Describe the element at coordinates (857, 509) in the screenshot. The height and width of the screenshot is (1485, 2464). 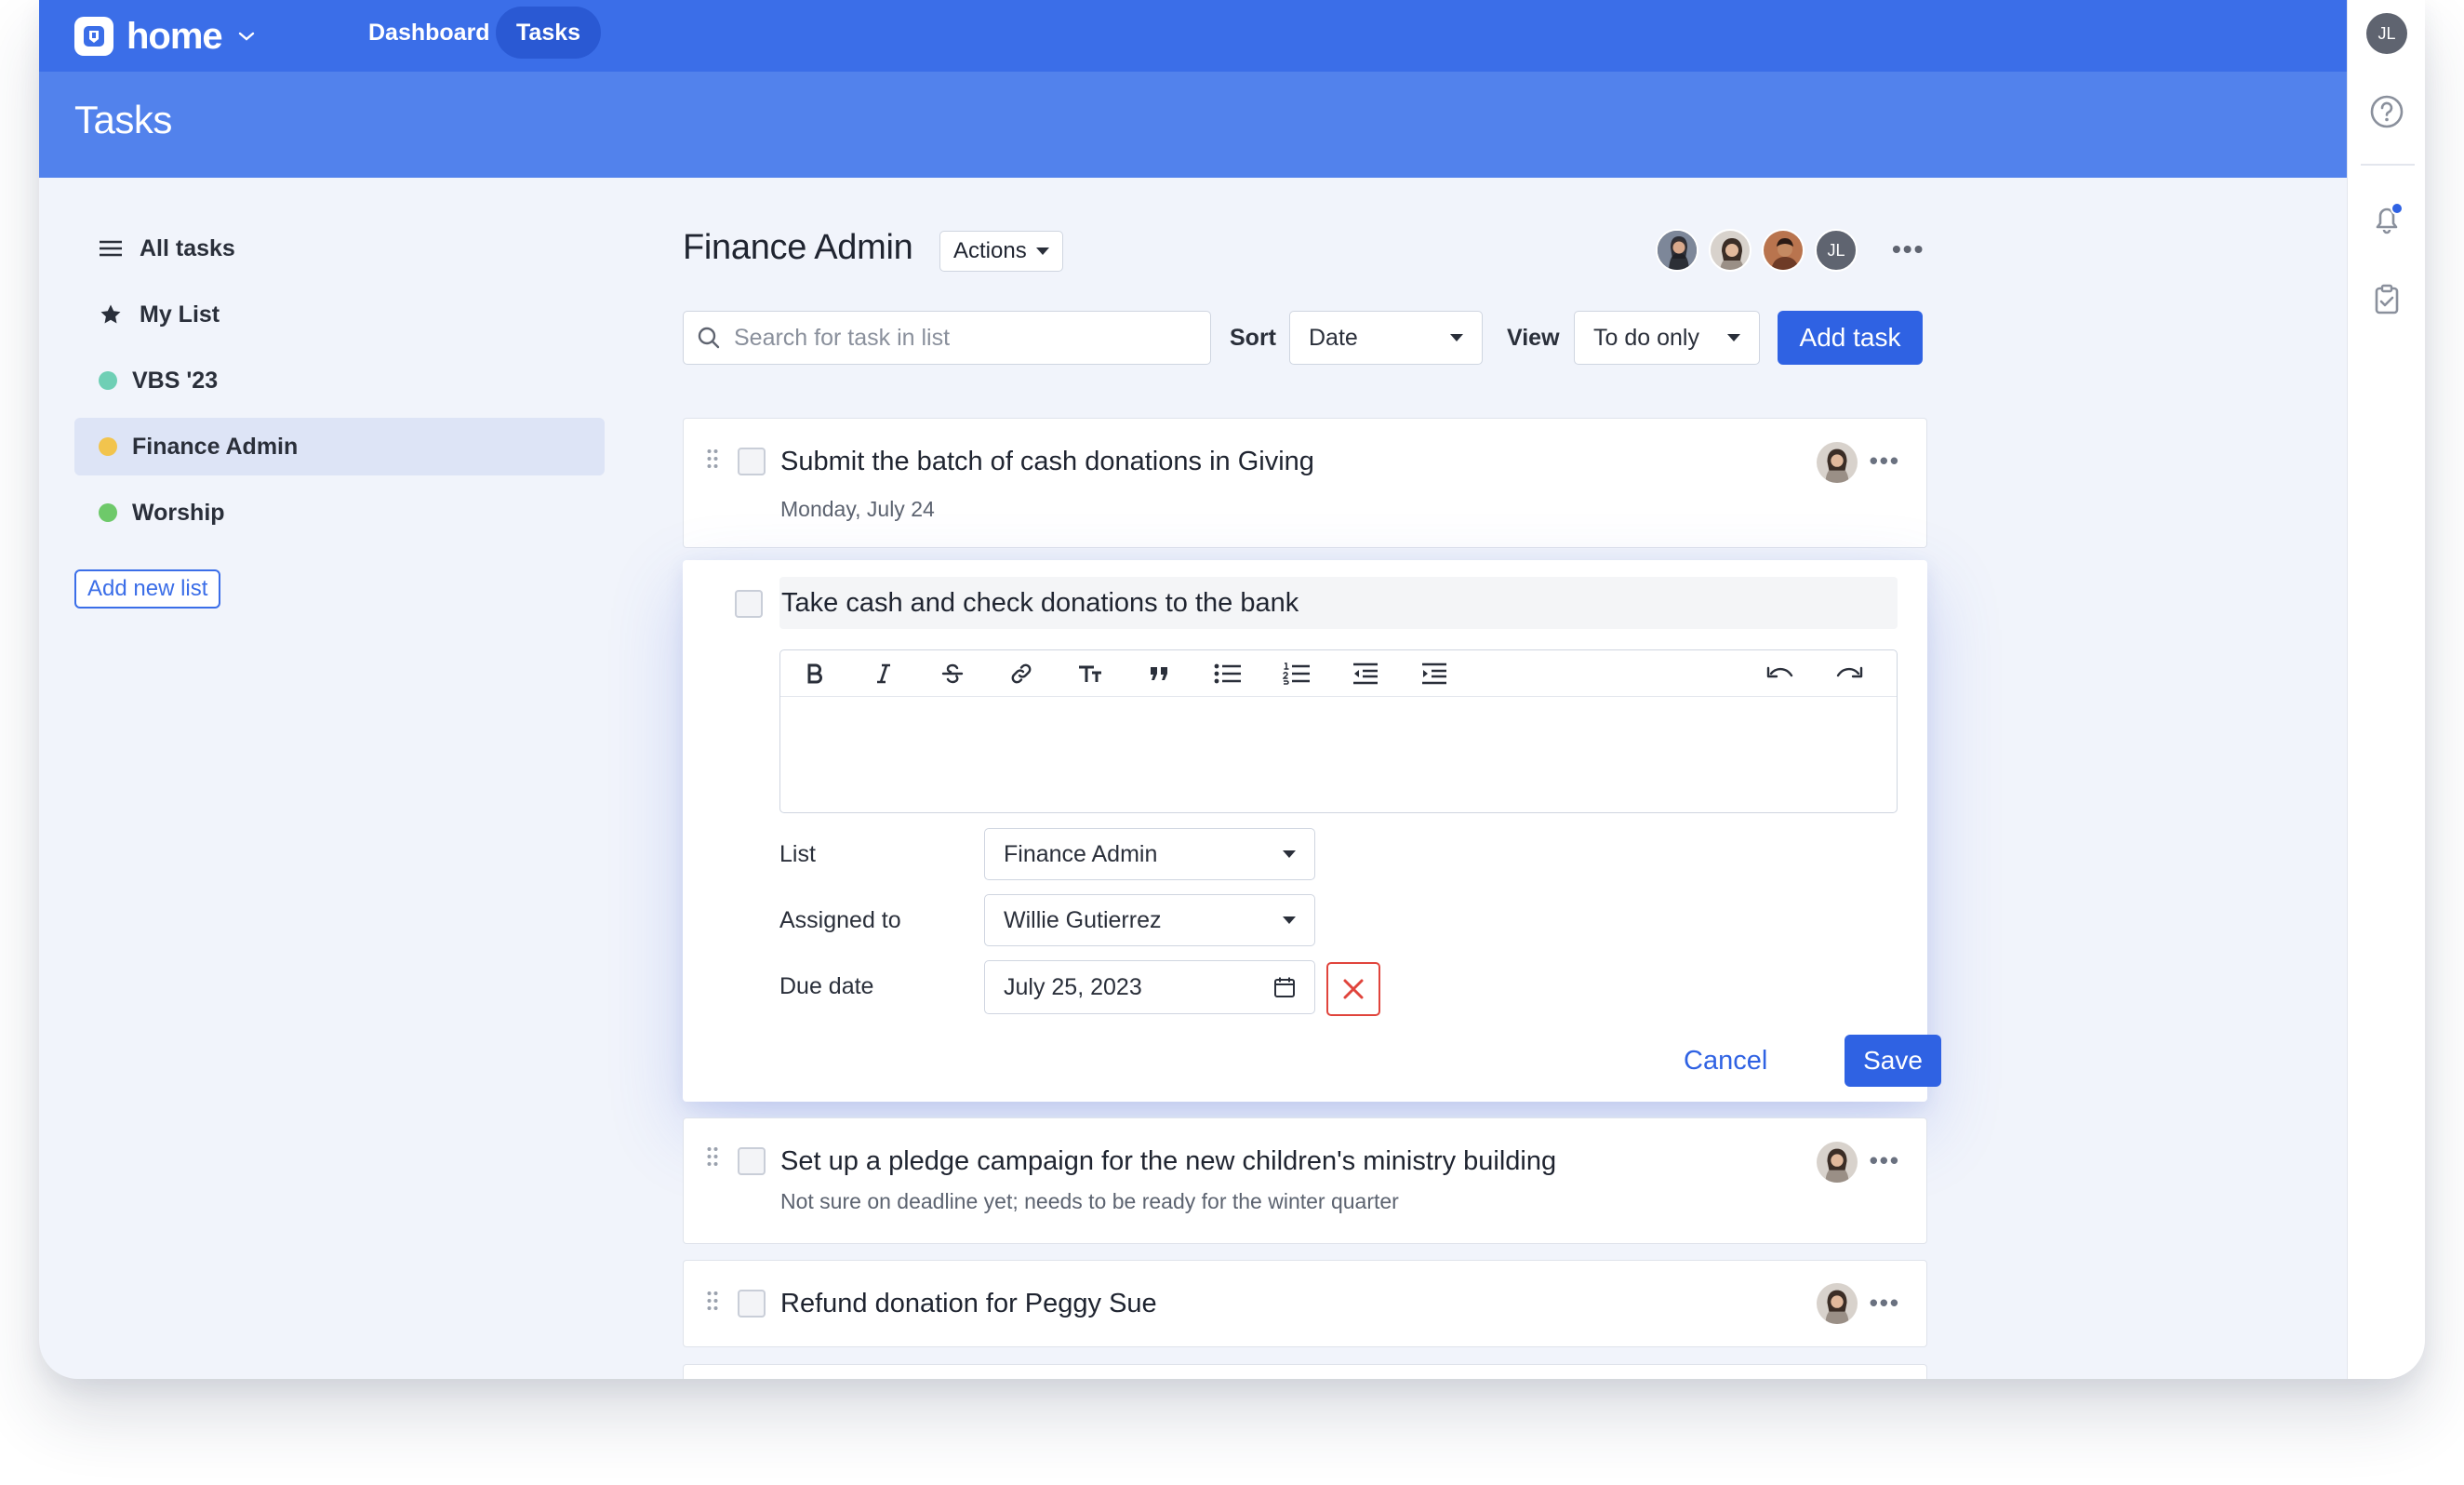
I see `task-due-date: Monday, July 24` at that location.